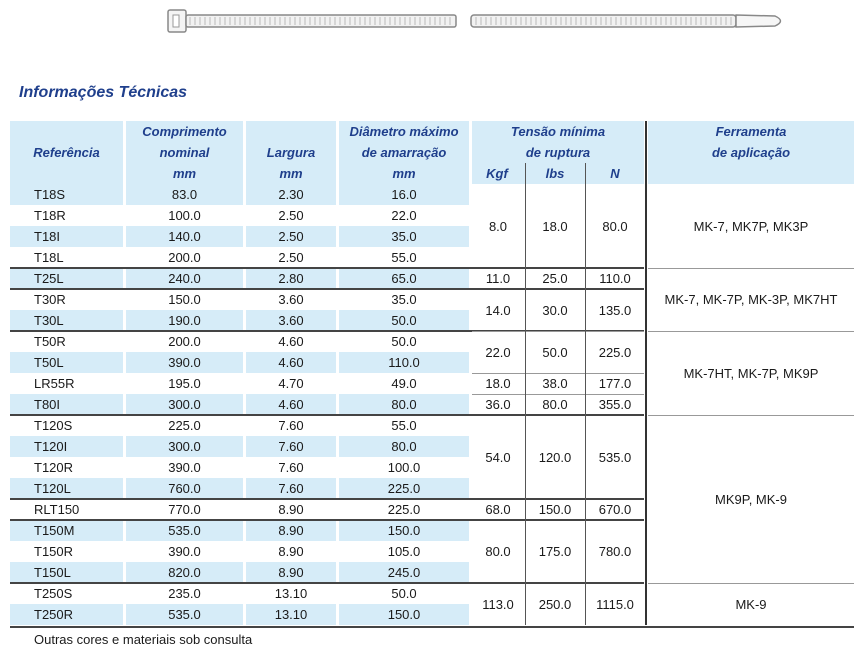 The width and height of the screenshot is (864, 647). I want to click on header-largura: Largura mm, so click(291, 152).